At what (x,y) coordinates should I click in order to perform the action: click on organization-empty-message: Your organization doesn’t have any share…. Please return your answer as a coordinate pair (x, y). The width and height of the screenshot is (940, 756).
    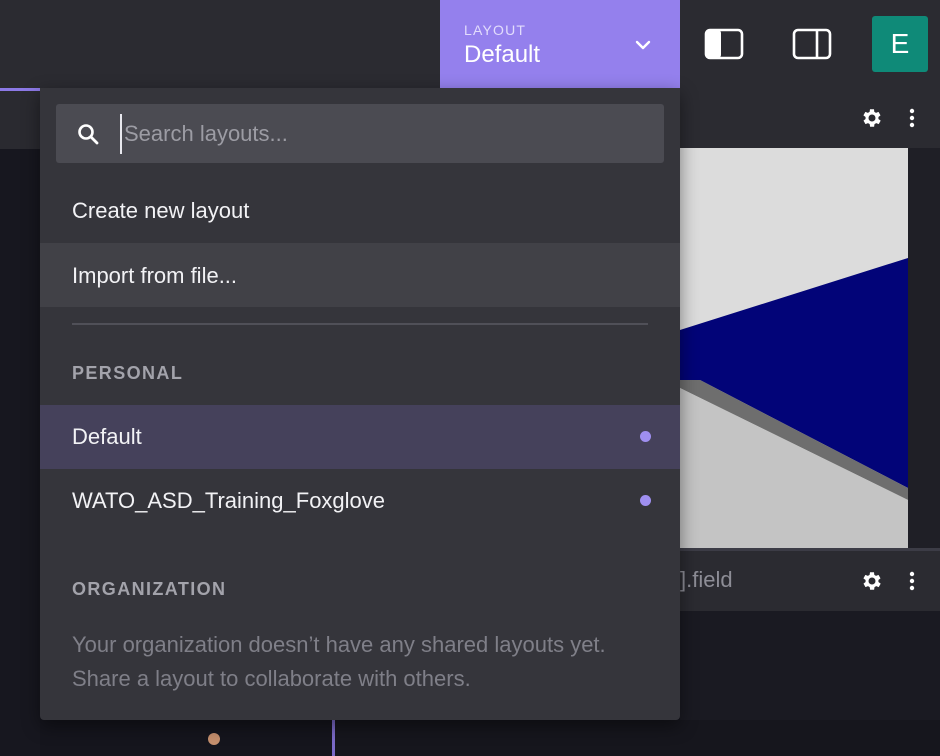
    Looking at the image, I should click on (339, 661).